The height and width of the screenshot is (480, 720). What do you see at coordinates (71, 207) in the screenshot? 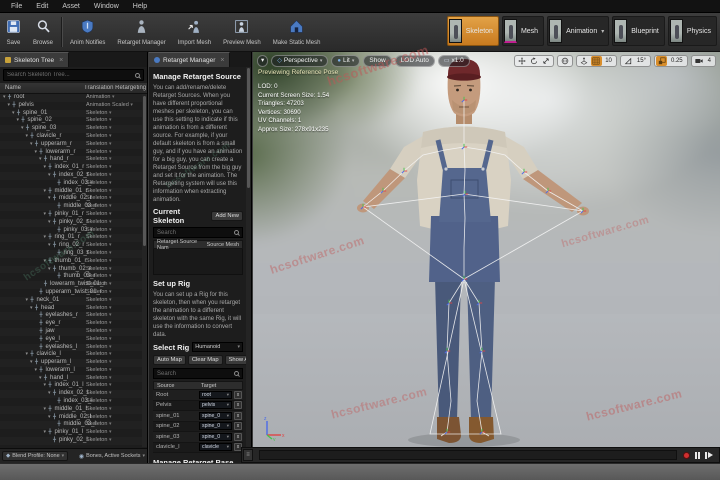
I see `bone-row-middle_03_r: ╋ middle_03_r Skeleton ▾` at bounding box center [71, 207].